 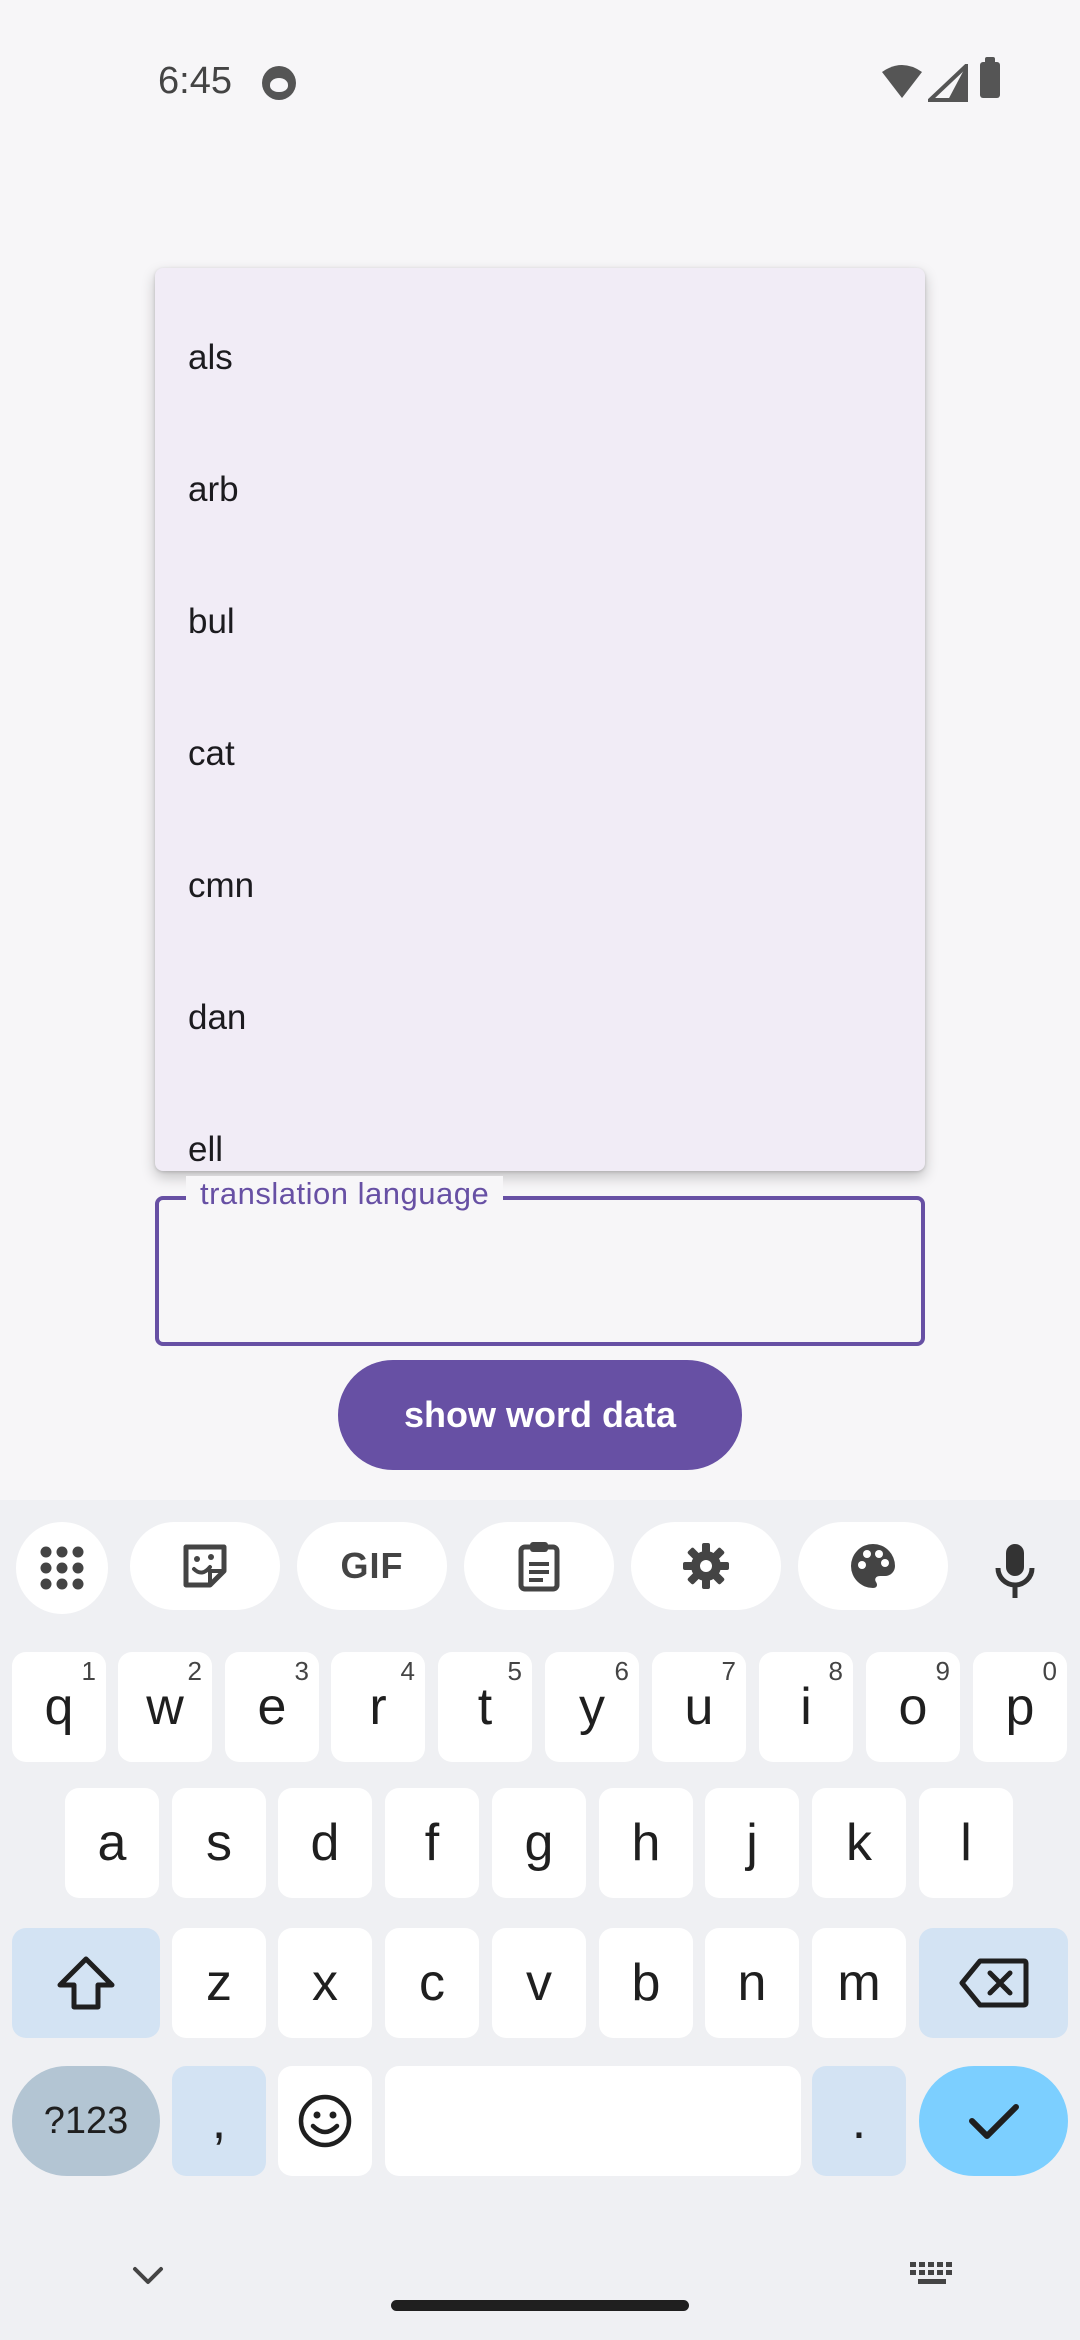 I want to click on battery-icon, so click(x=990, y=77).